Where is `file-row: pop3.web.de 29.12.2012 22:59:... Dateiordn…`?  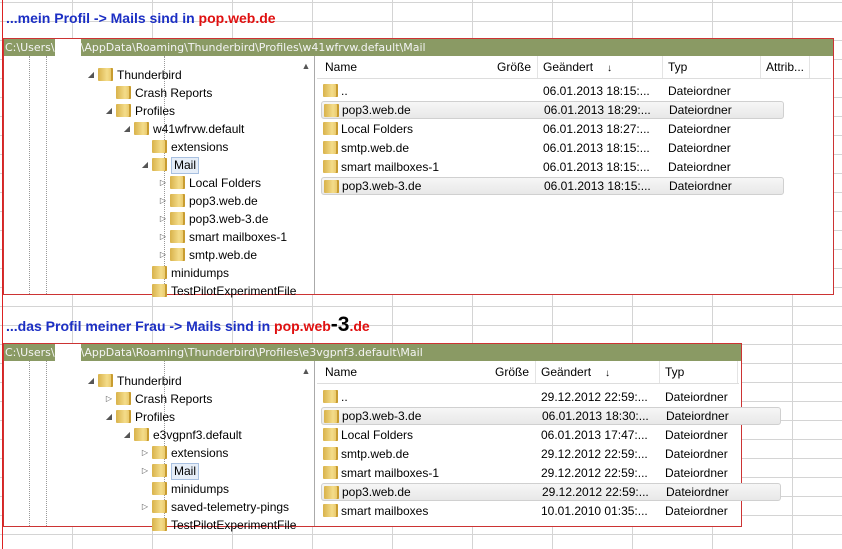
file-row: pop3.web.de 29.12.2012 22:59:... Dateiordn… is located at coordinates (551, 492).